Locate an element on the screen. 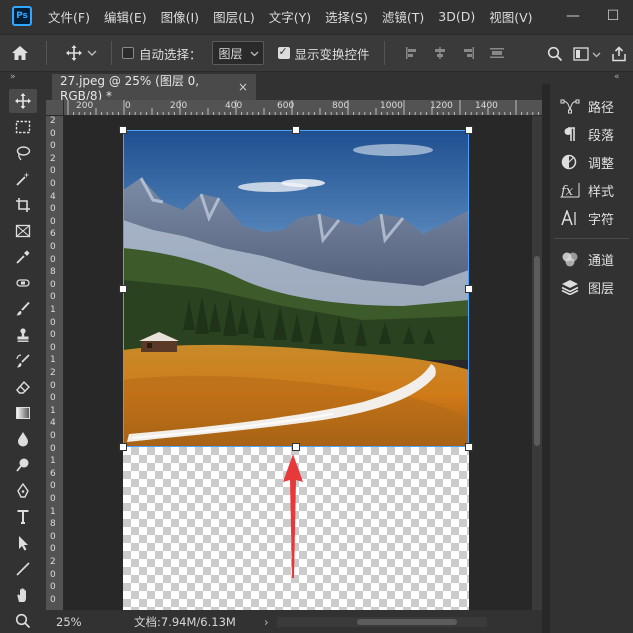 Image resolution: width=633 pixels, height=633 pixels. align-center-icon is located at coordinates (440, 53).